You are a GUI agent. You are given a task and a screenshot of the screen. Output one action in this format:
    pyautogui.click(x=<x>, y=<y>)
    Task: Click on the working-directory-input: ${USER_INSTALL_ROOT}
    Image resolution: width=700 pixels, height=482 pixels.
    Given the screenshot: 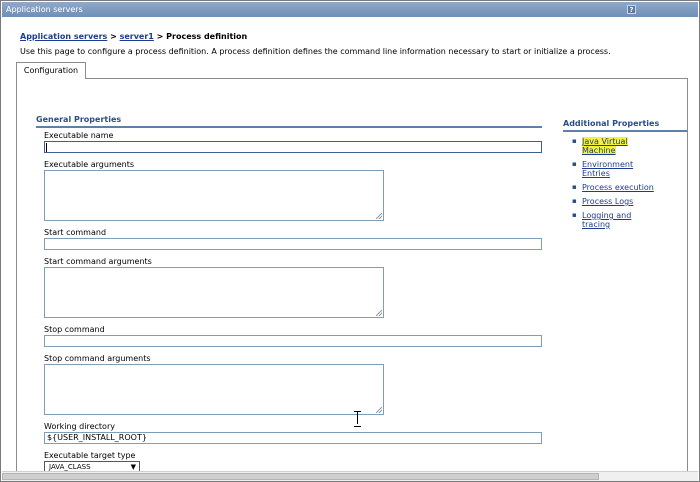 What is the action you would take?
    pyautogui.click(x=293, y=438)
    